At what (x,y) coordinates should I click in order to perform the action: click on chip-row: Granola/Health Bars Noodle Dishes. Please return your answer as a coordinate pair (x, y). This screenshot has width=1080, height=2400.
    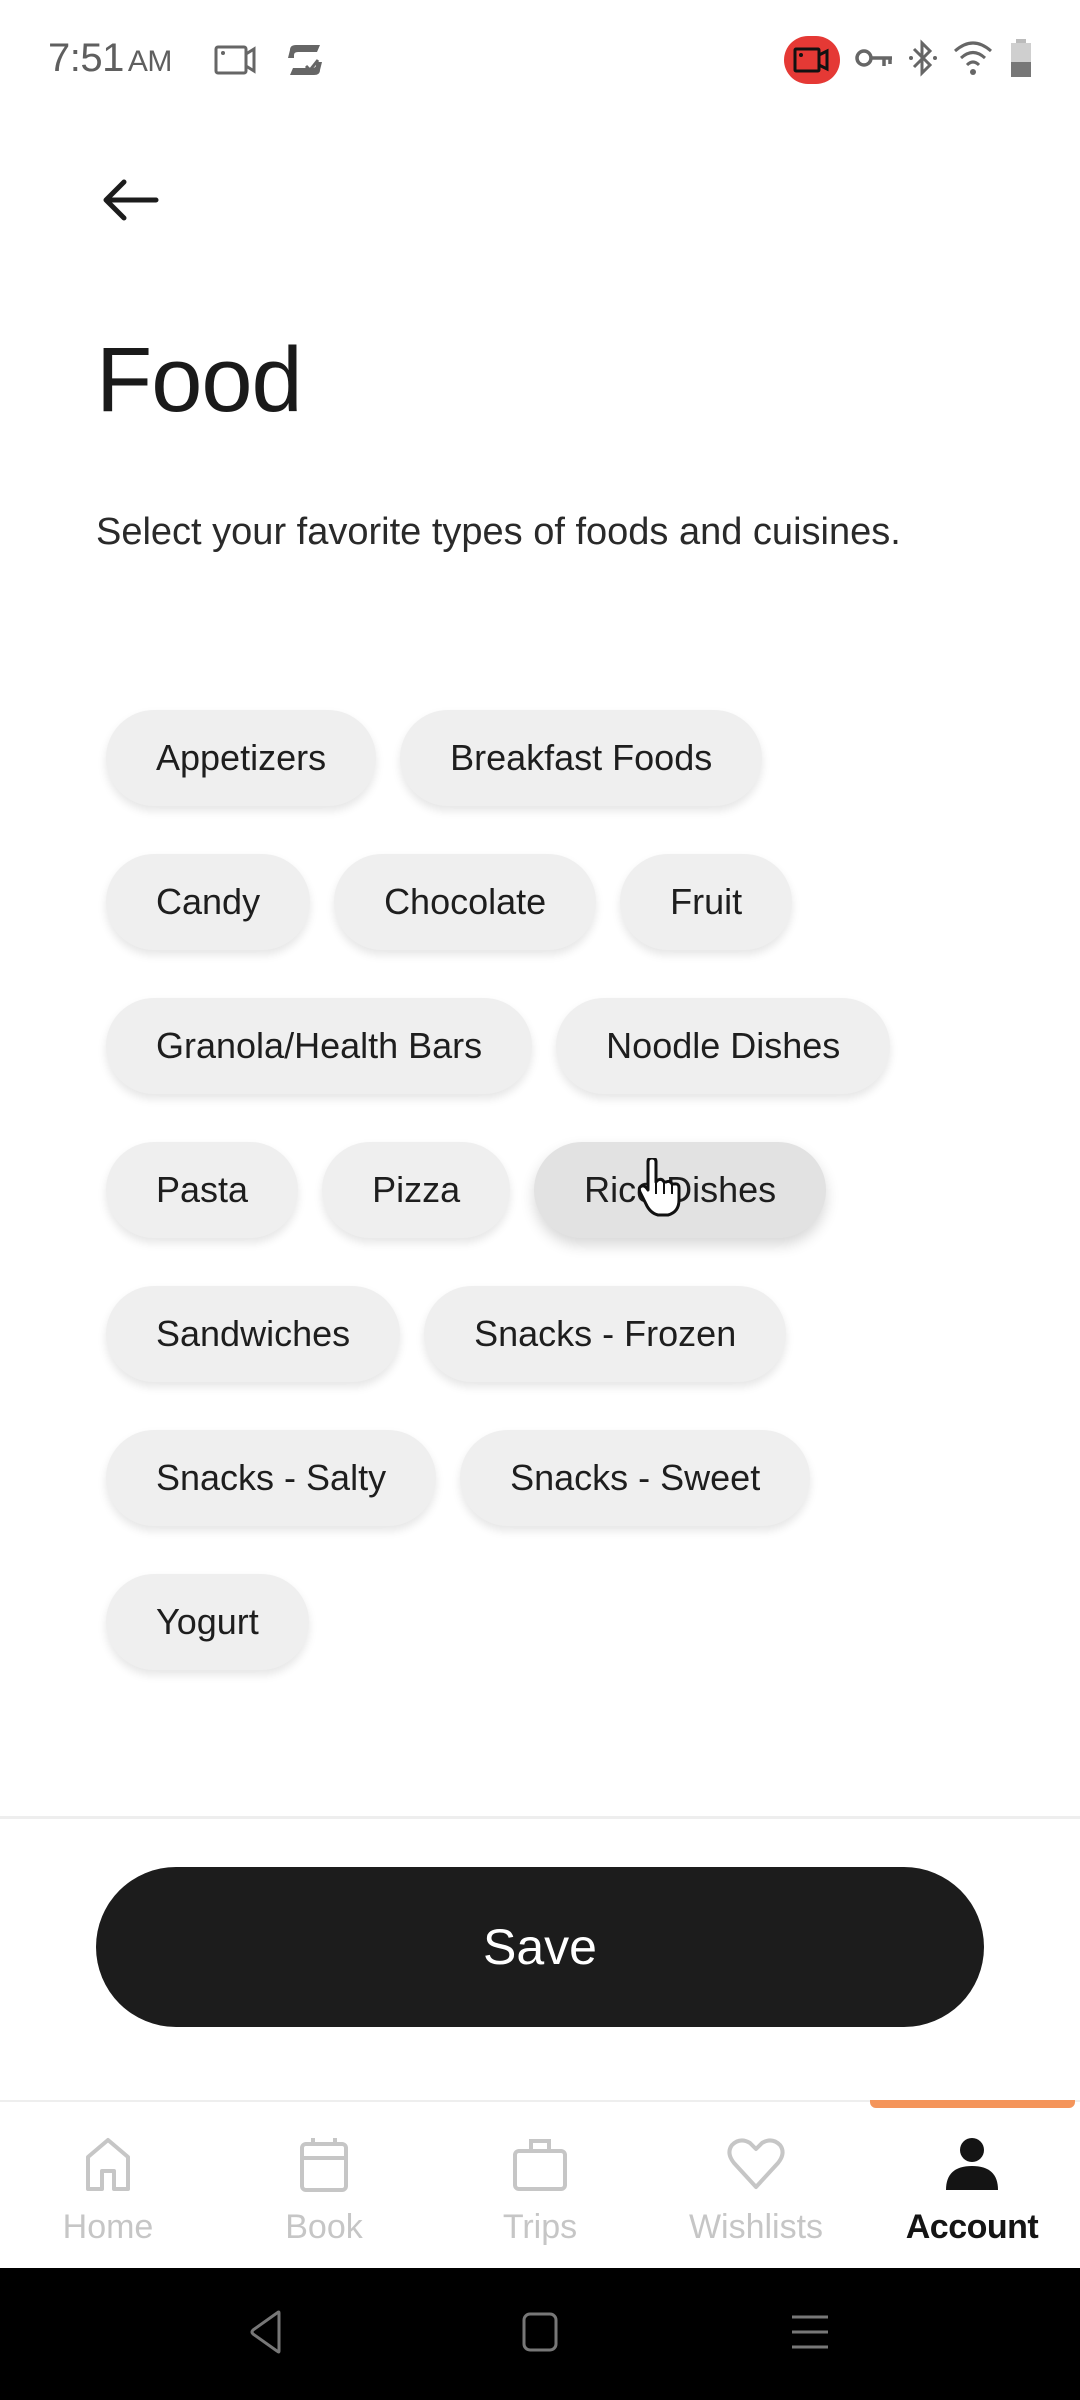
    Looking at the image, I should click on (556, 1046).